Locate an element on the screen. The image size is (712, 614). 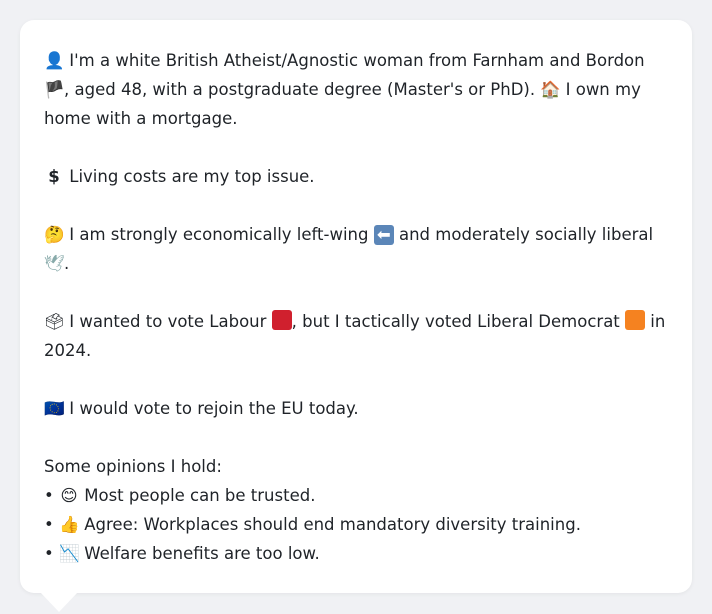
eu-paragraph: 🇪🇺 I would vote to rejoin the EU today. is located at coordinates (356, 408).